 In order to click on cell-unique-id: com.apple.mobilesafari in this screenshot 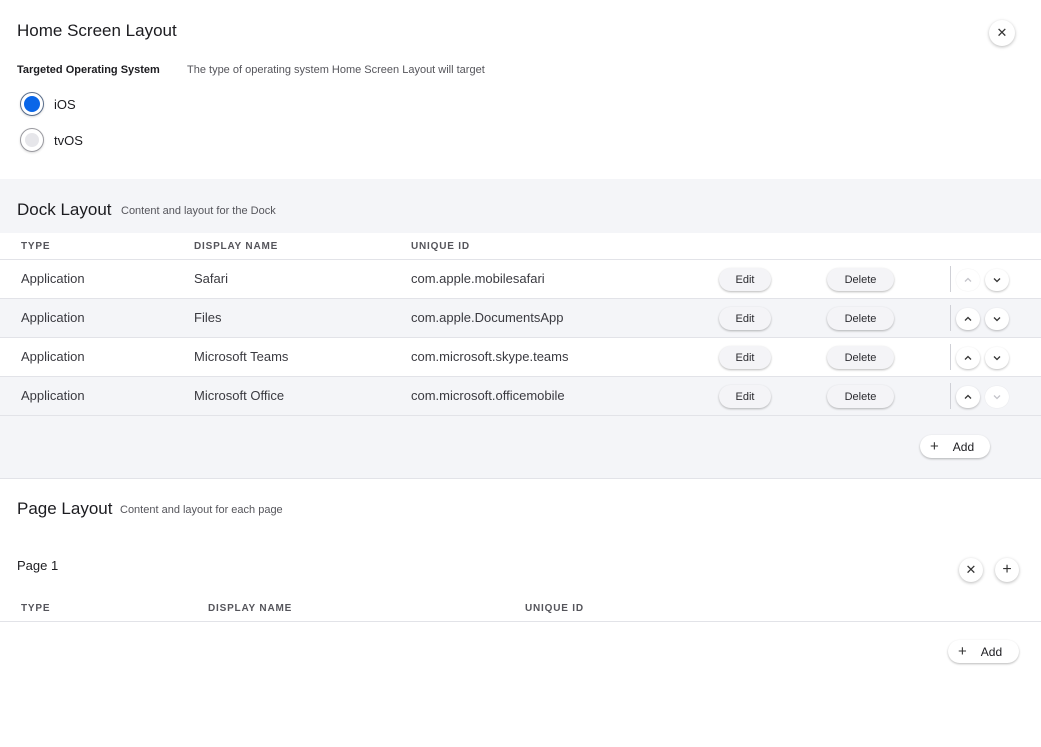, I will do `click(478, 278)`.